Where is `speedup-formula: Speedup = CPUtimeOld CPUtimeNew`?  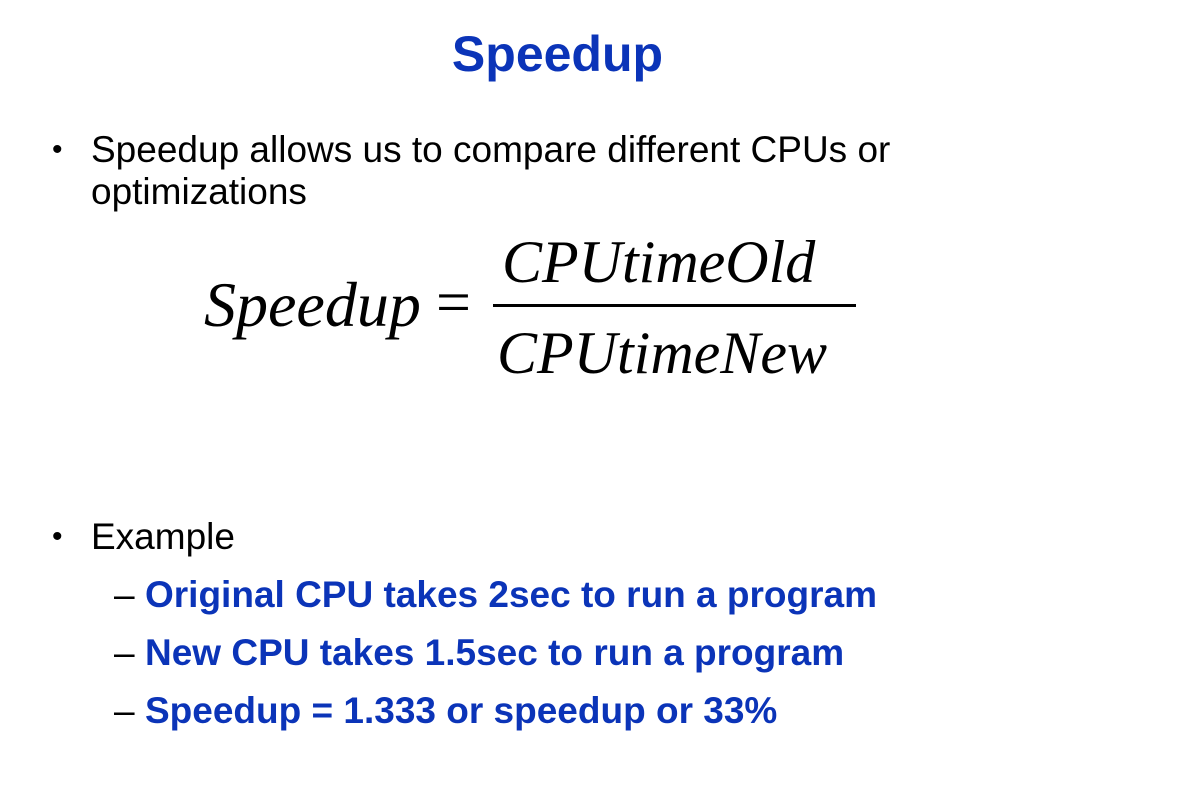
speedup-formula: Speedup = CPUtimeOld CPUtimeNew is located at coordinates (550, 308).